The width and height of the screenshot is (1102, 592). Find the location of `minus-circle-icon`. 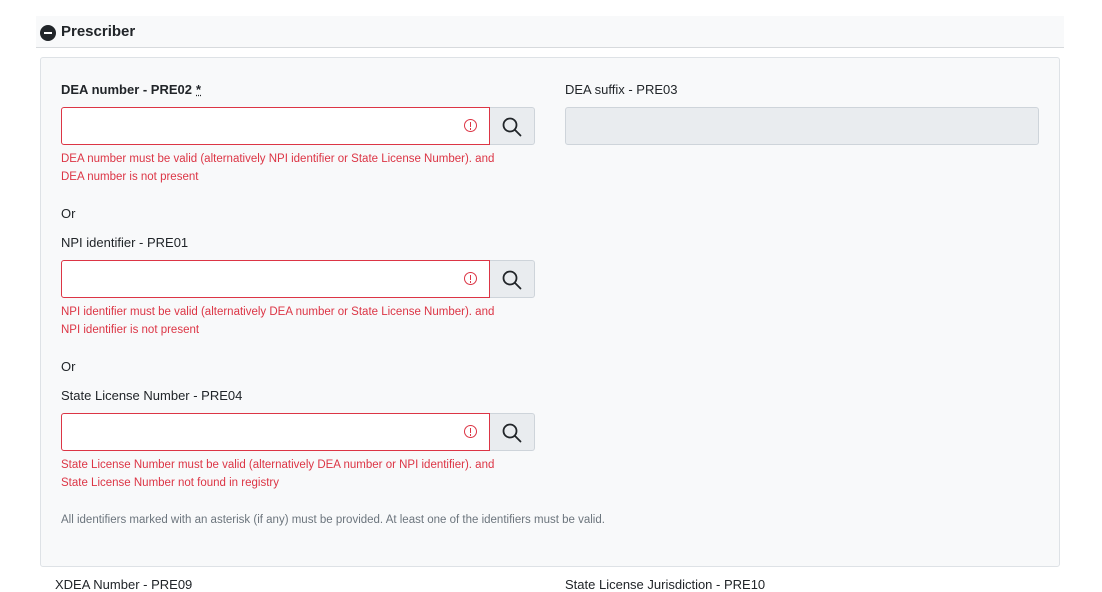

minus-circle-icon is located at coordinates (48, 33).